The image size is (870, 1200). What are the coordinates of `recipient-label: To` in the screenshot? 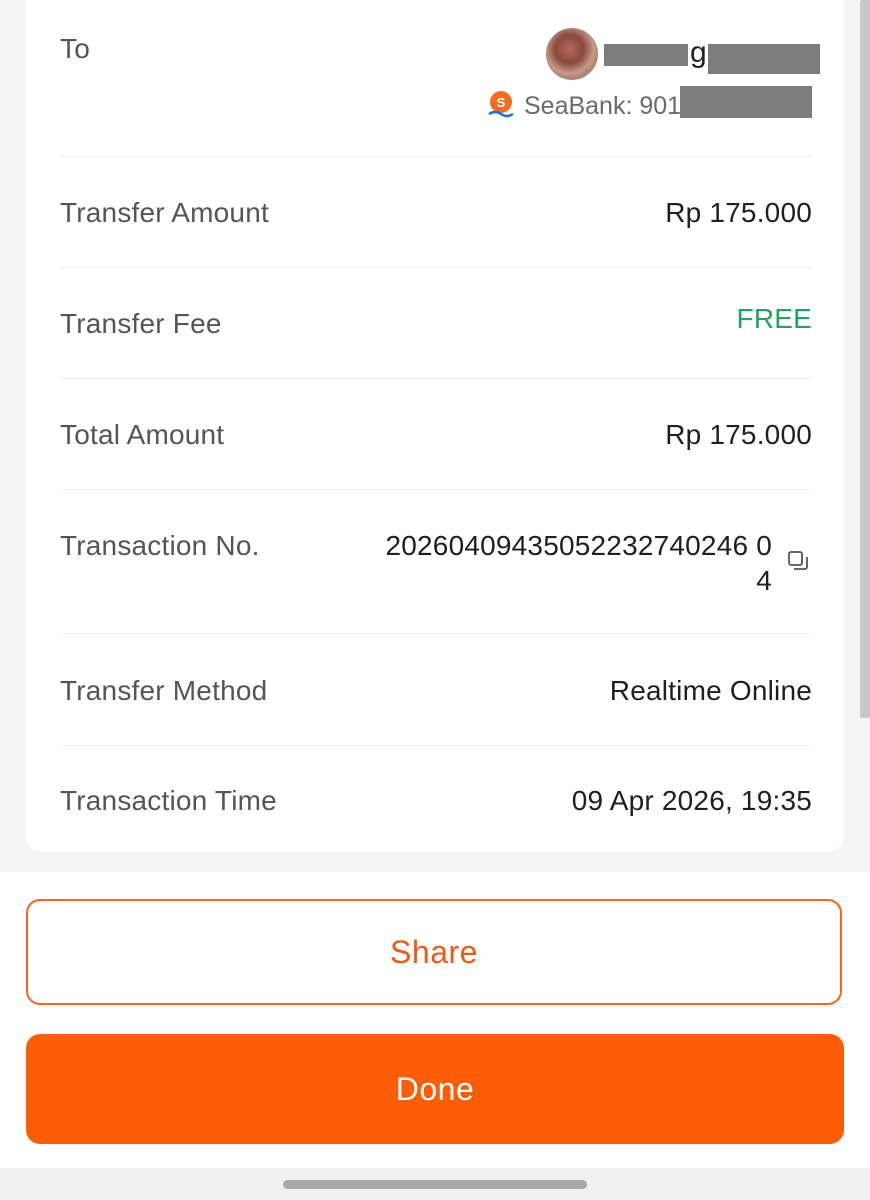 It's located at (75, 48).